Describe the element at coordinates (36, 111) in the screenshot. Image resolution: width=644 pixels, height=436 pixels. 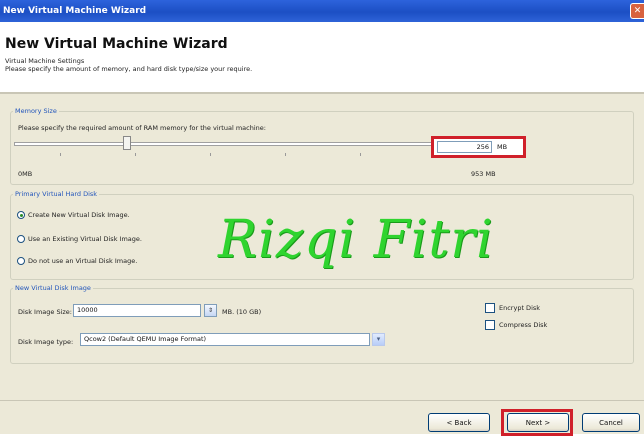
I see `memory-size-legend: Memory Size` at that location.